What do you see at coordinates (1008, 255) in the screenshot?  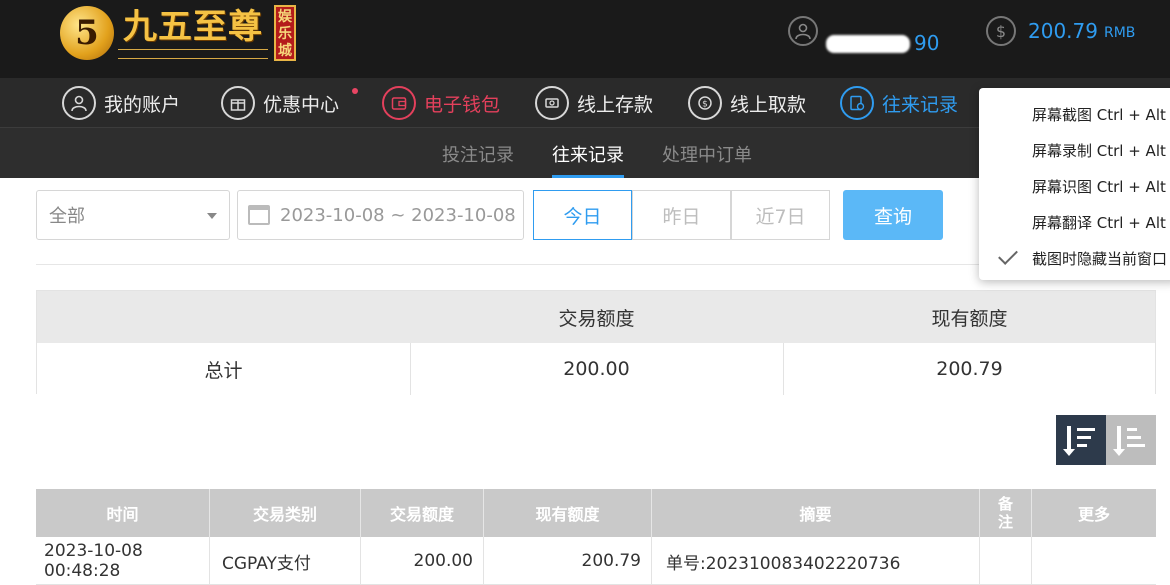 I see `check-icon` at bounding box center [1008, 255].